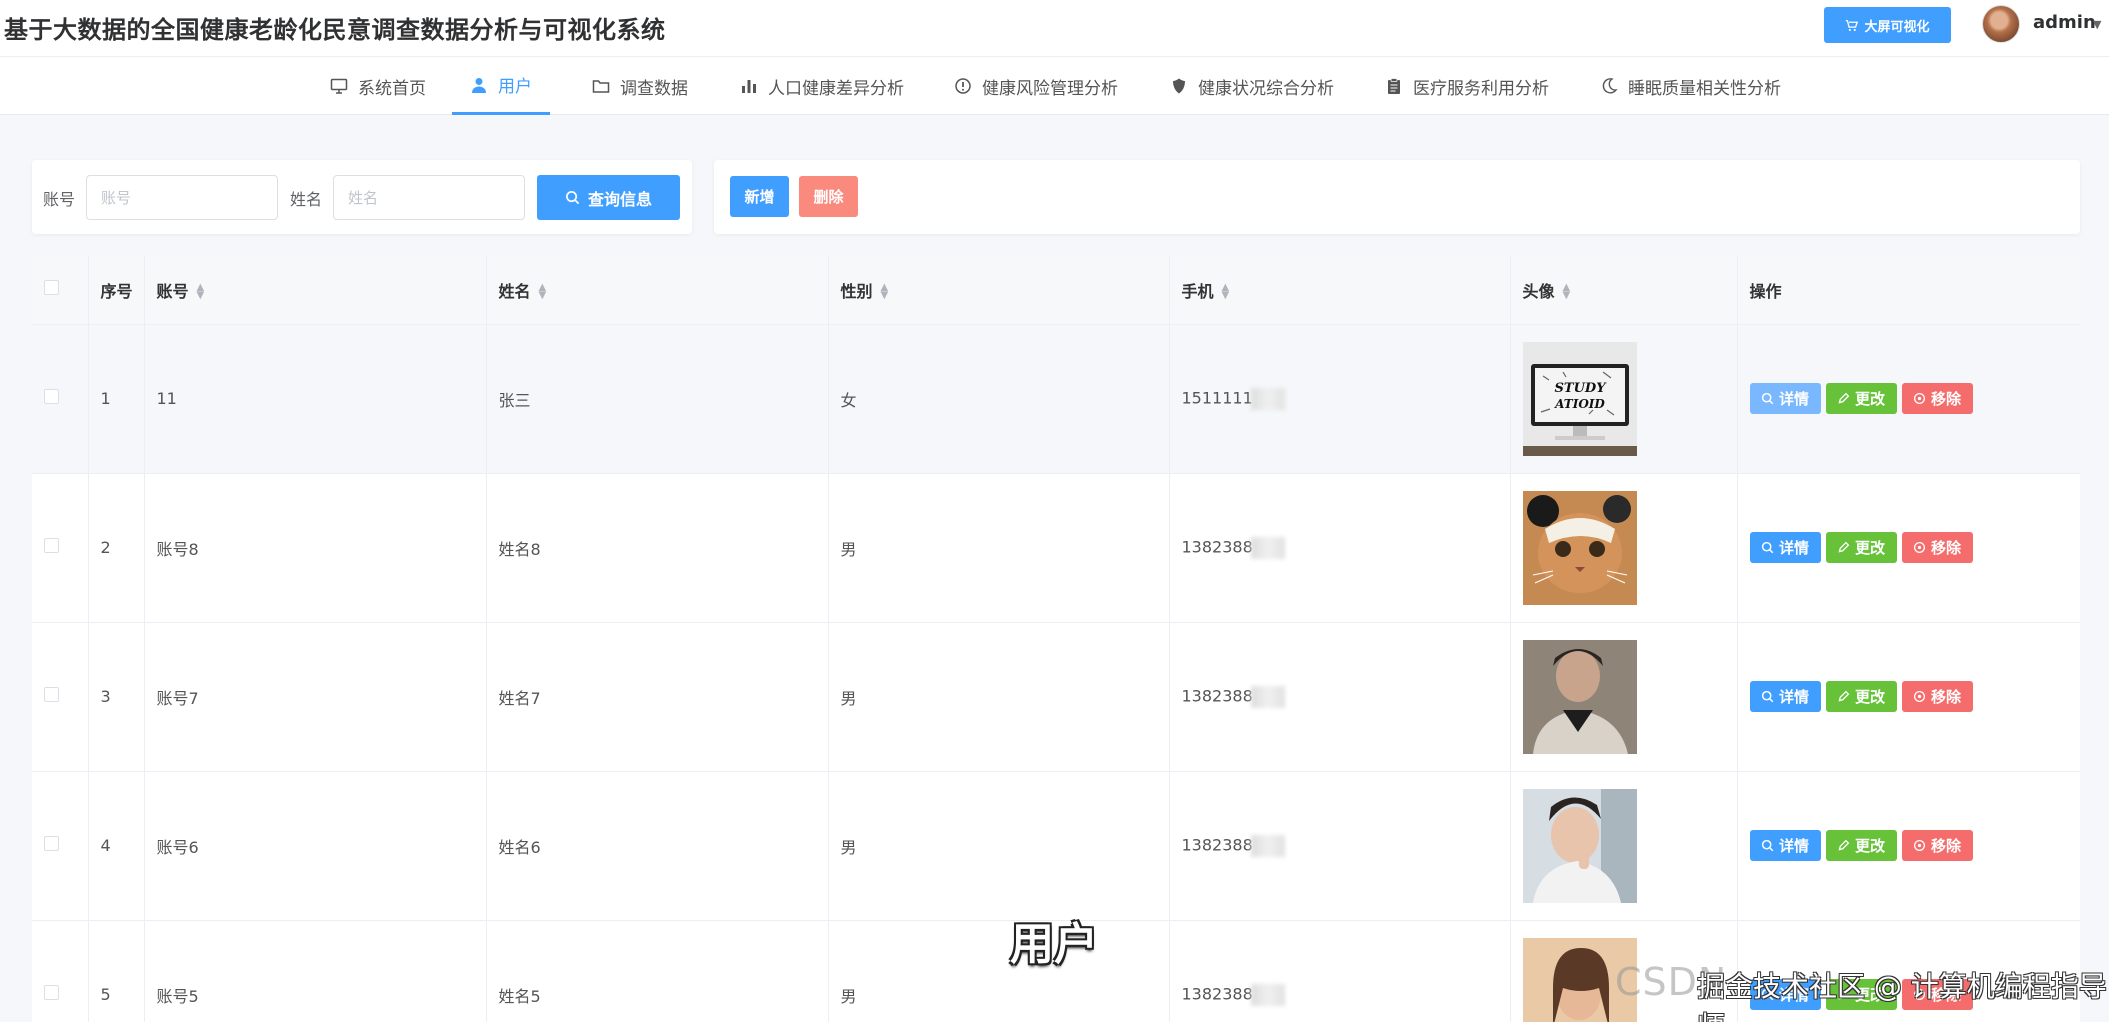 The image size is (2109, 1022). Describe the element at coordinates (60, 290) in the screenshot. I see `select-all-cell` at that location.